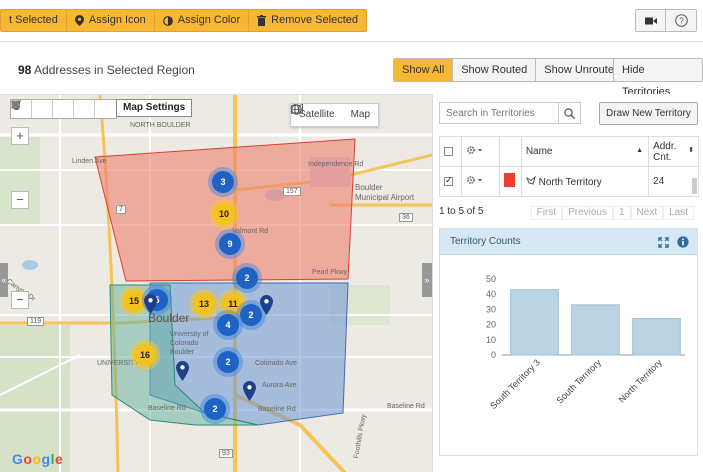 Image resolution: width=703 pixels, height=472 pixels. I want to click on clear-tool, so click(63, 109).